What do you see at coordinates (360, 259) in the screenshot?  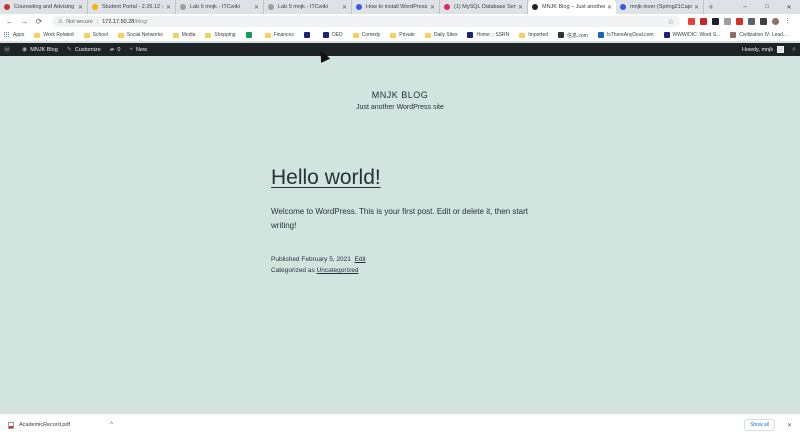 I see `edit-post-link: Edit` at bounding box center [360, 259].